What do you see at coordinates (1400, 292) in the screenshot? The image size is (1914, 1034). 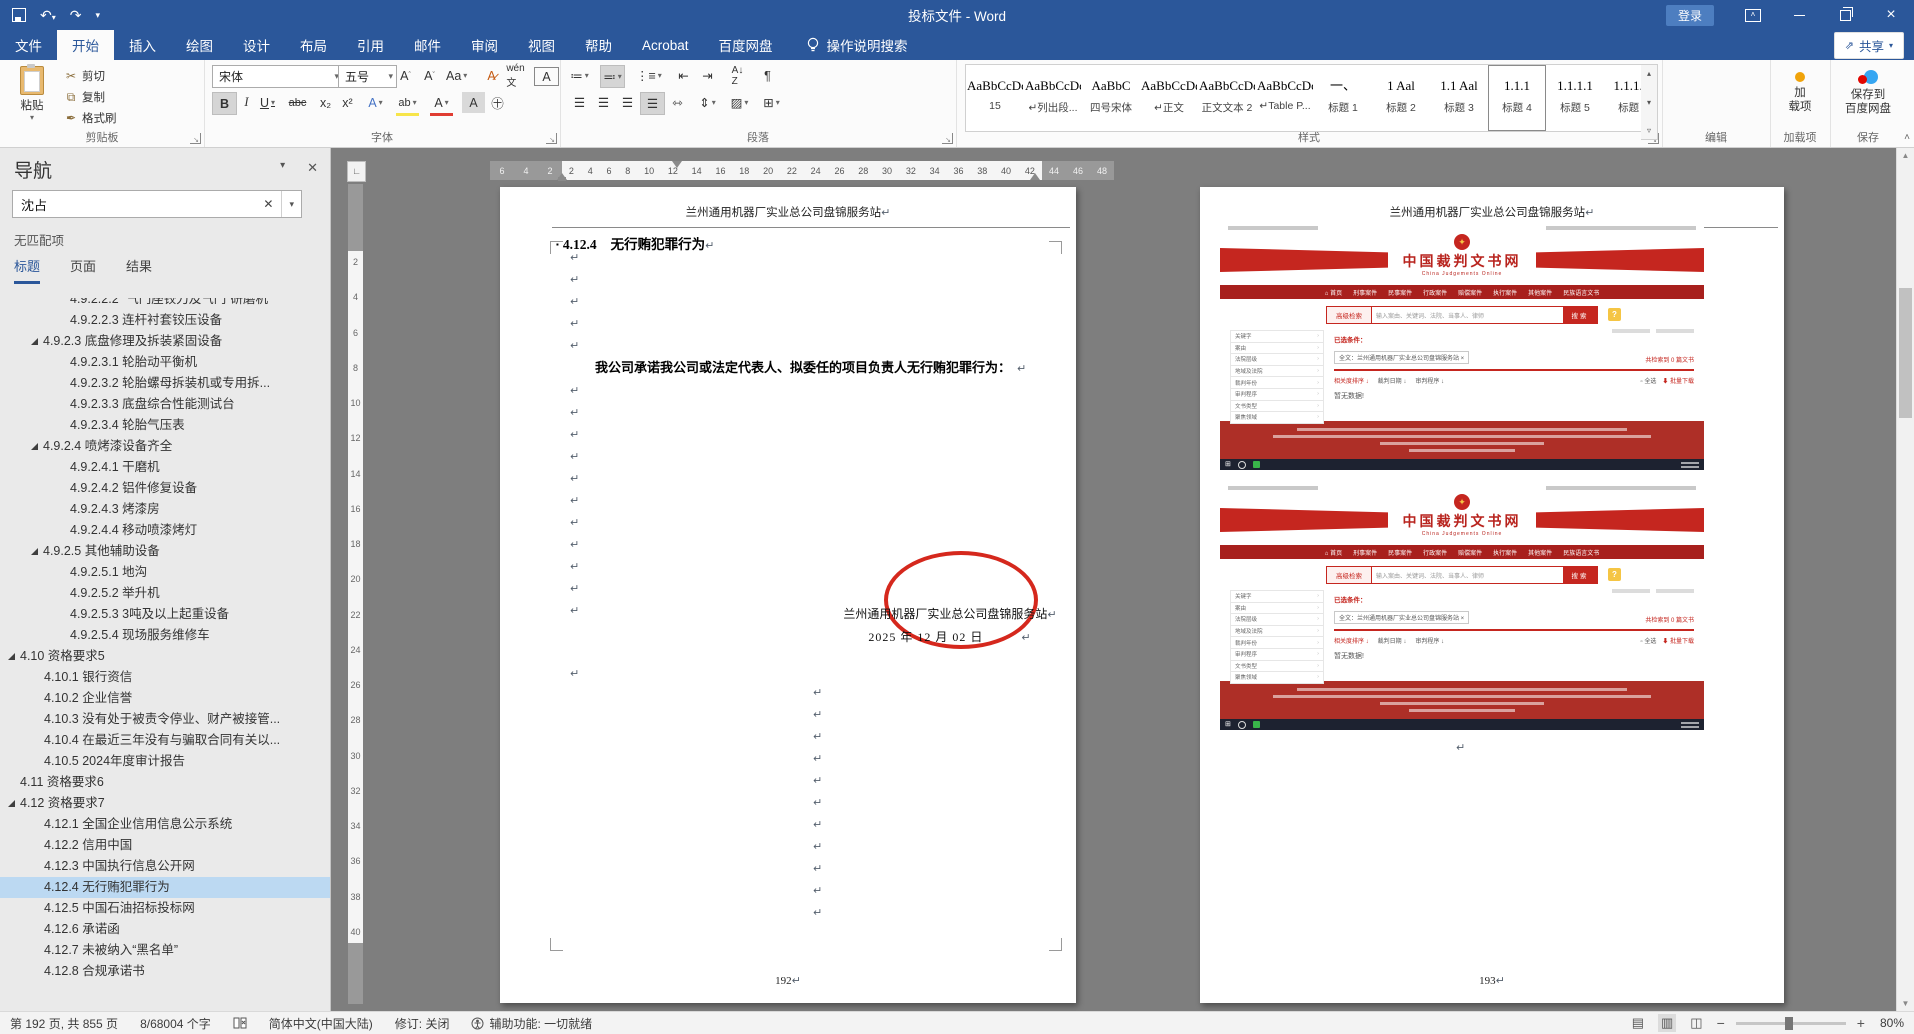 I see `site-nav-item: 民事案件` at bounding box center [1400, 292].